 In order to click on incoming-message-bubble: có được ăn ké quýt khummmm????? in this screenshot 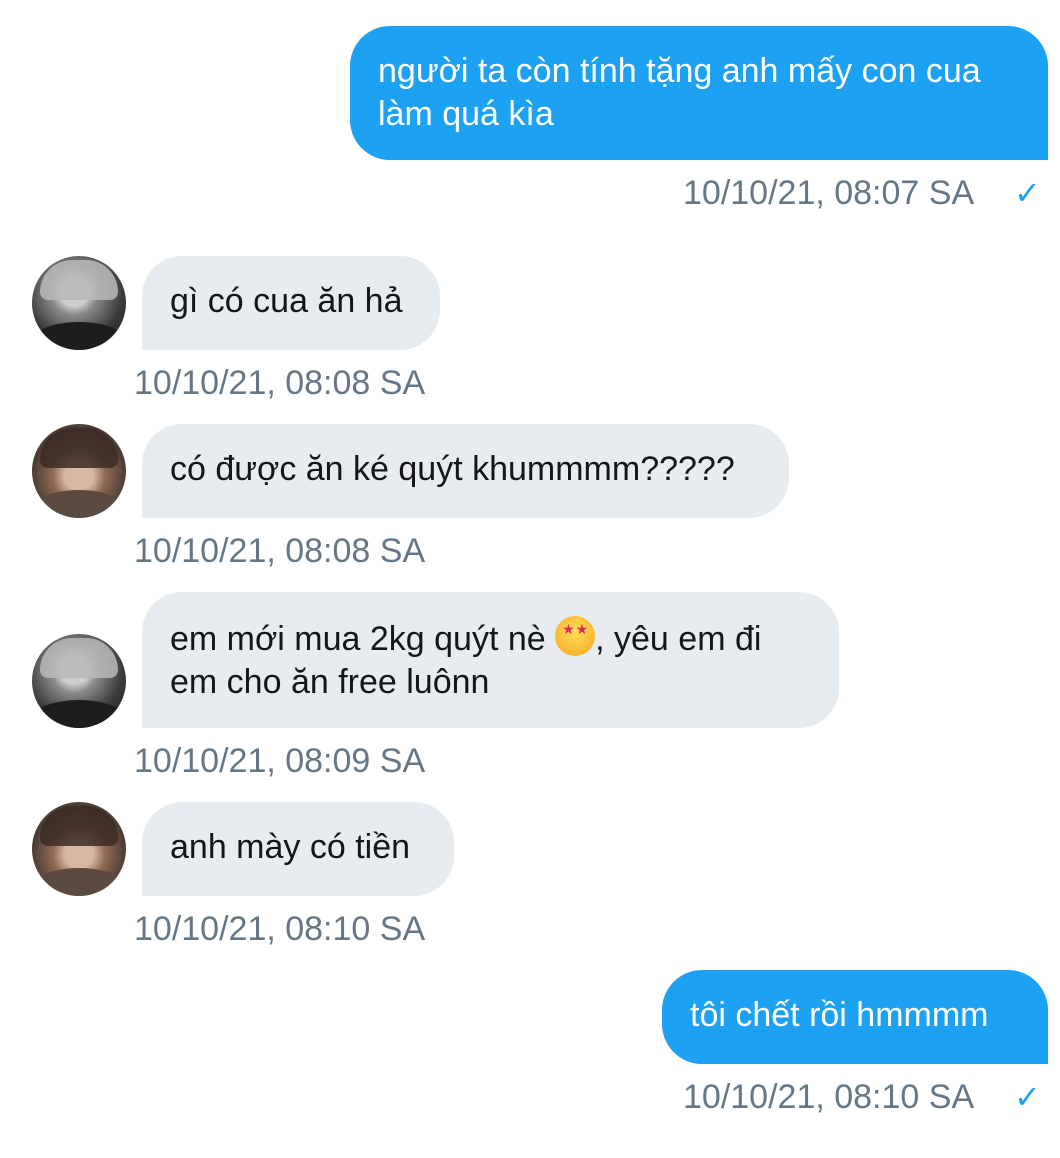, I will do `click(465, 471)`.